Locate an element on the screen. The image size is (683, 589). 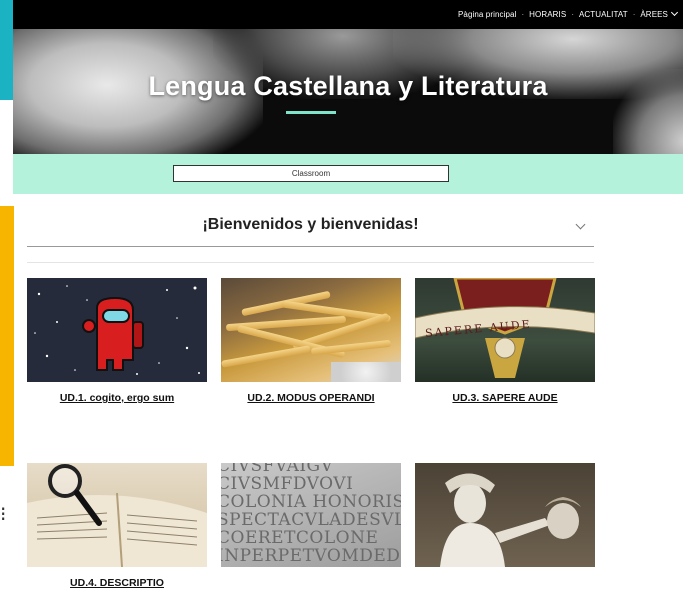
page-title: Lengua Castellana y Literatura is located at coordinates (348, 86).